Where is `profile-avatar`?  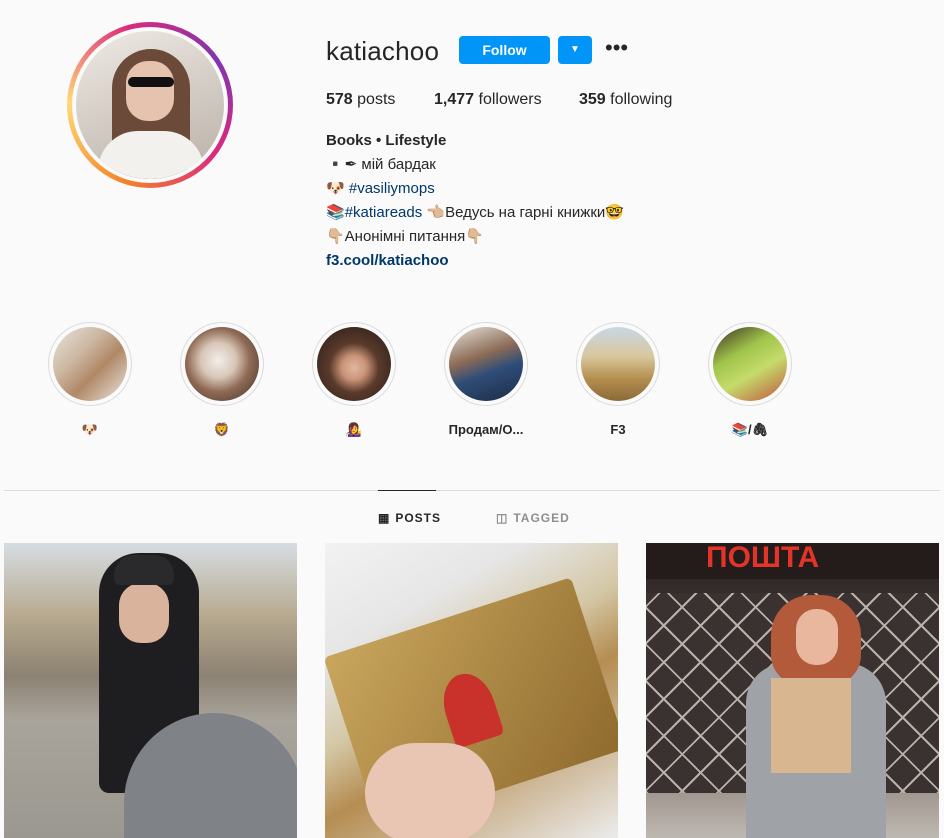
profile-avatar is located at coordinates (150, 105).